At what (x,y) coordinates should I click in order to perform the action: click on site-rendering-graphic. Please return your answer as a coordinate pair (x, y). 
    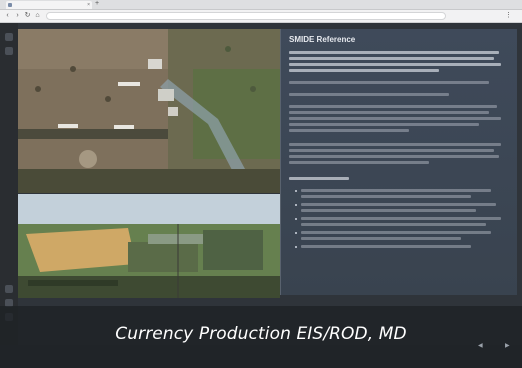
    Looking at the image, I should click on (149, 246).